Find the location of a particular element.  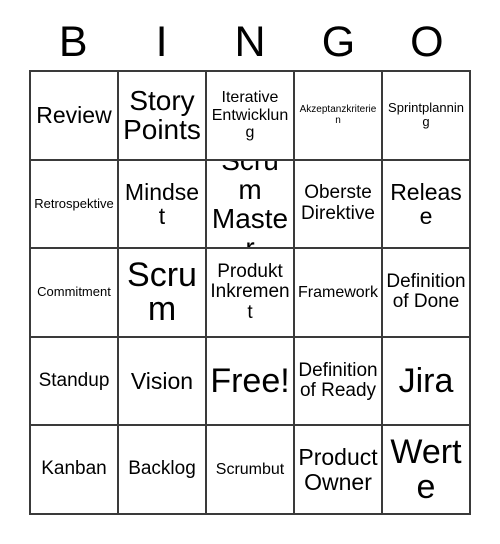

bingo-cell-label: Commitment is located at coordinates (74, 292).